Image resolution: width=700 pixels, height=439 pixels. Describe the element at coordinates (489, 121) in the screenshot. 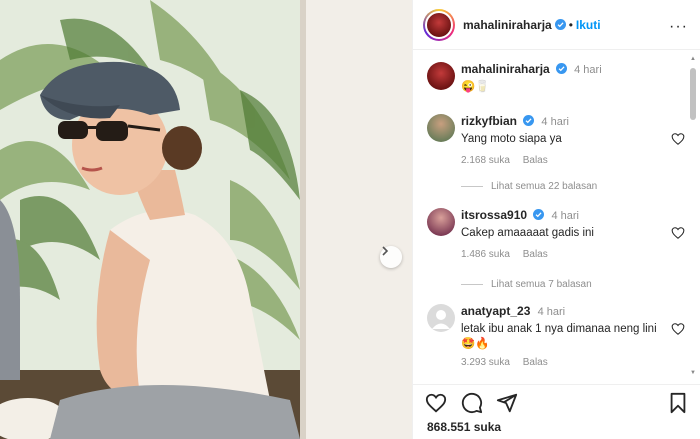

I see `comment-username: rizkyfbian` at that location.